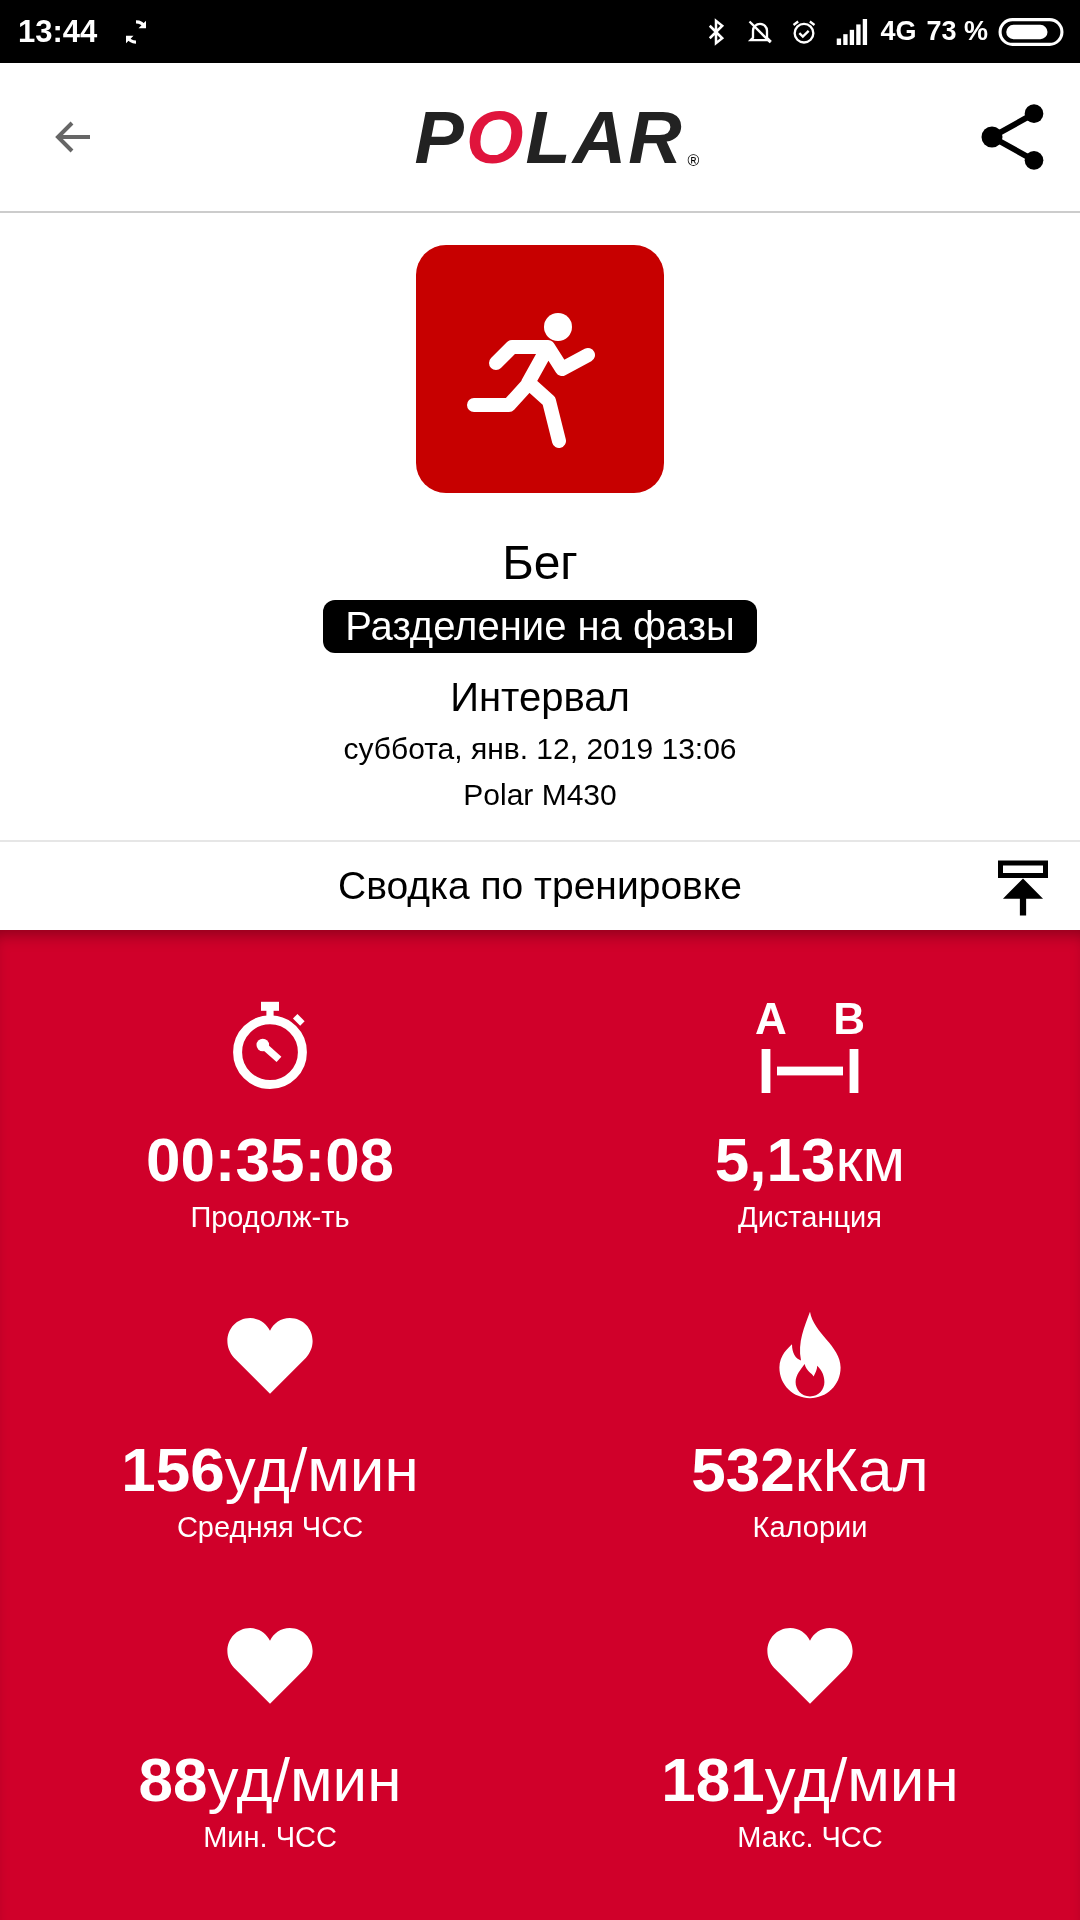 This screenshot has height=1920, width=1080. I want to click on stat-value: 88уд/мин, so click(270, 1779).